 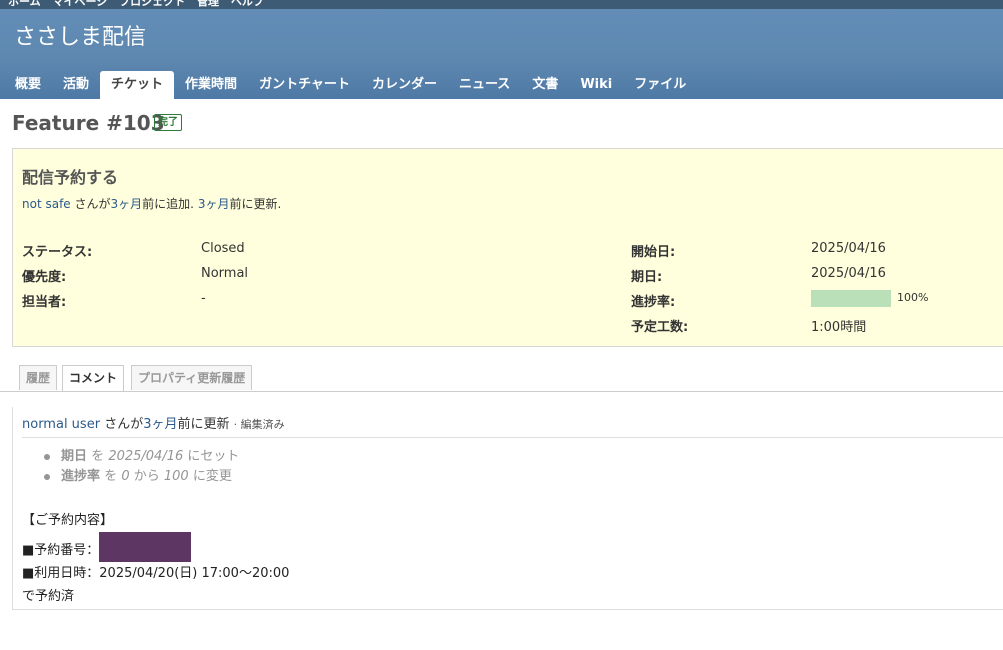 I want to click on progress-label: 進捗率:, so click(x=653, y=302).